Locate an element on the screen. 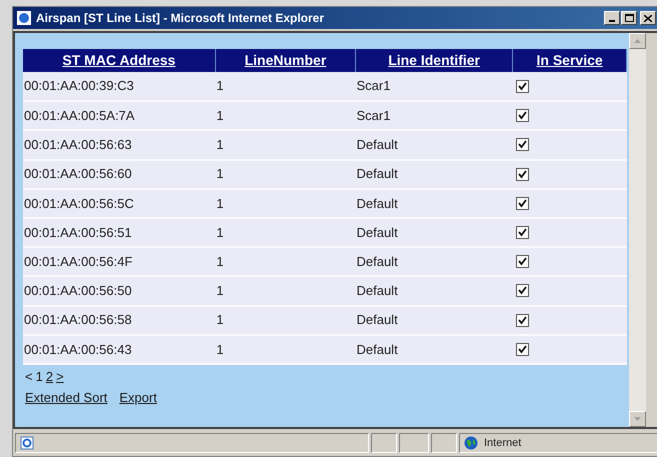 The height and width of the screenshot is (457, 657). maximize-button is located at coordinates (629, 18).